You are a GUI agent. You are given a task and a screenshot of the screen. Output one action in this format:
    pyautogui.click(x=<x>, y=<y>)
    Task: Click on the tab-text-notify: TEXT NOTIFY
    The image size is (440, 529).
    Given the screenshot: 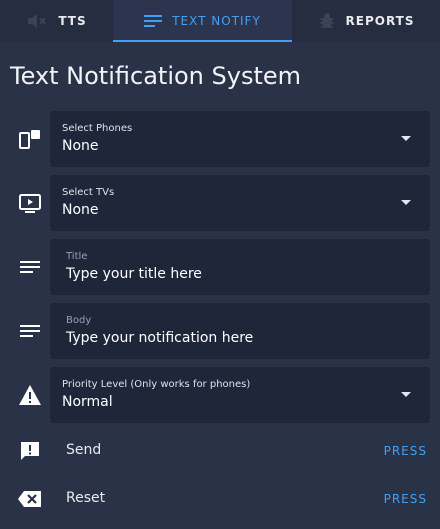 What is the action you would take?
    pyautogui.click(x=202, y=21)
    